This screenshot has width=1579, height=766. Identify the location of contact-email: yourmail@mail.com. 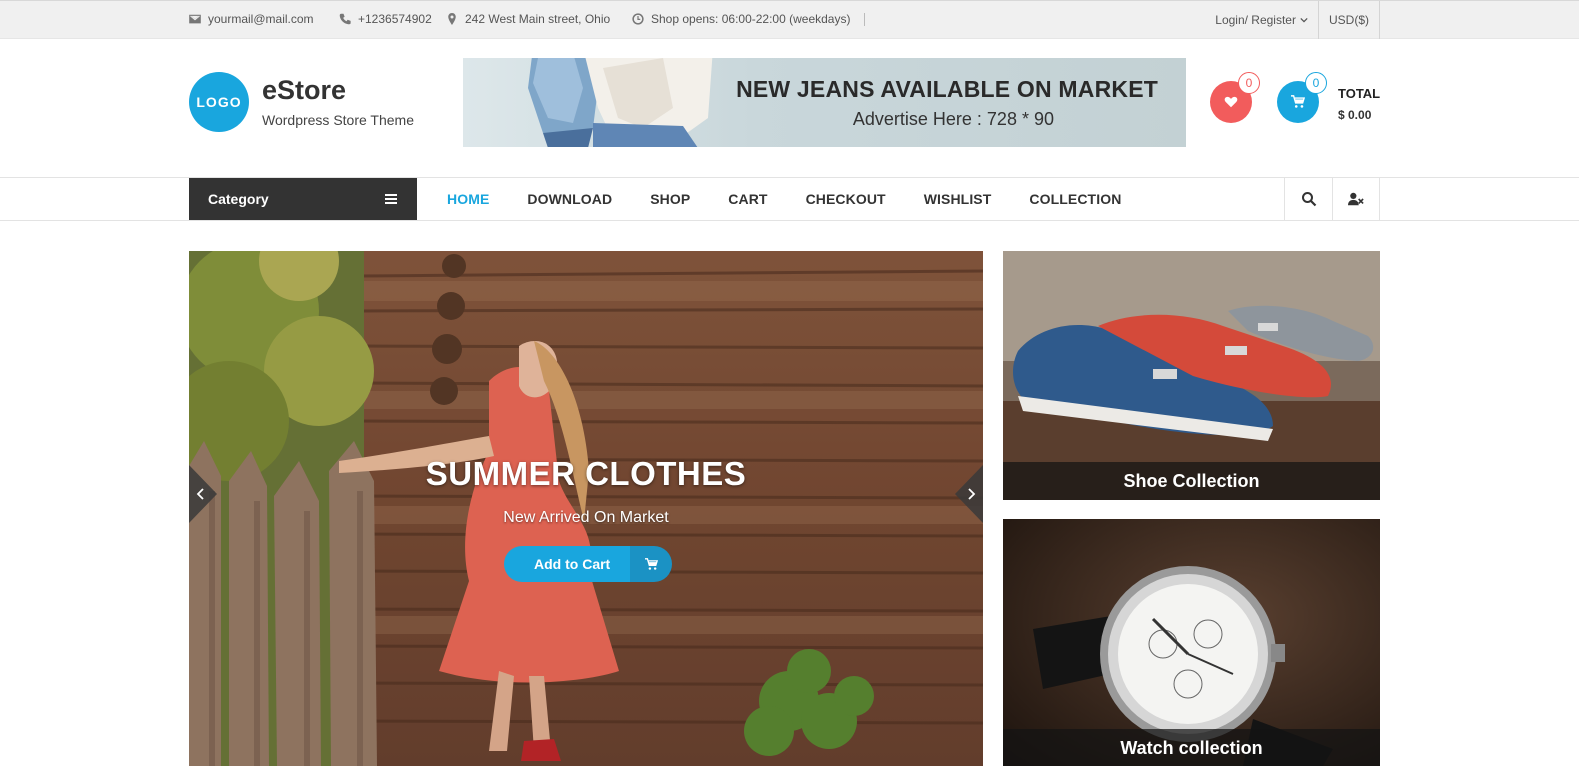
(251, 19).